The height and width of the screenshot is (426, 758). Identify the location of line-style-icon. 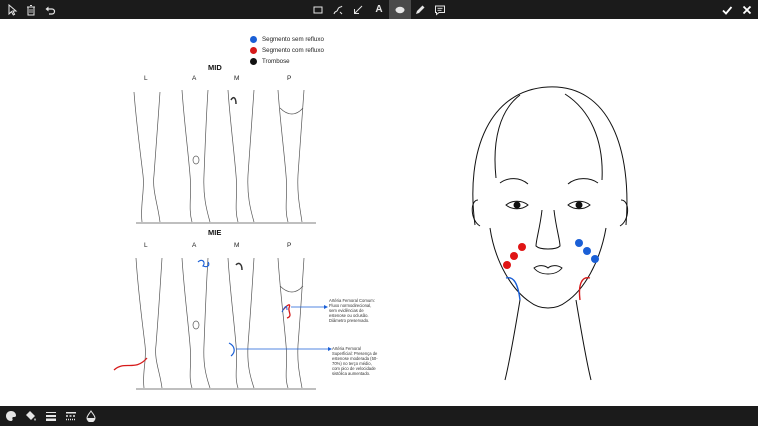
(71, 416).